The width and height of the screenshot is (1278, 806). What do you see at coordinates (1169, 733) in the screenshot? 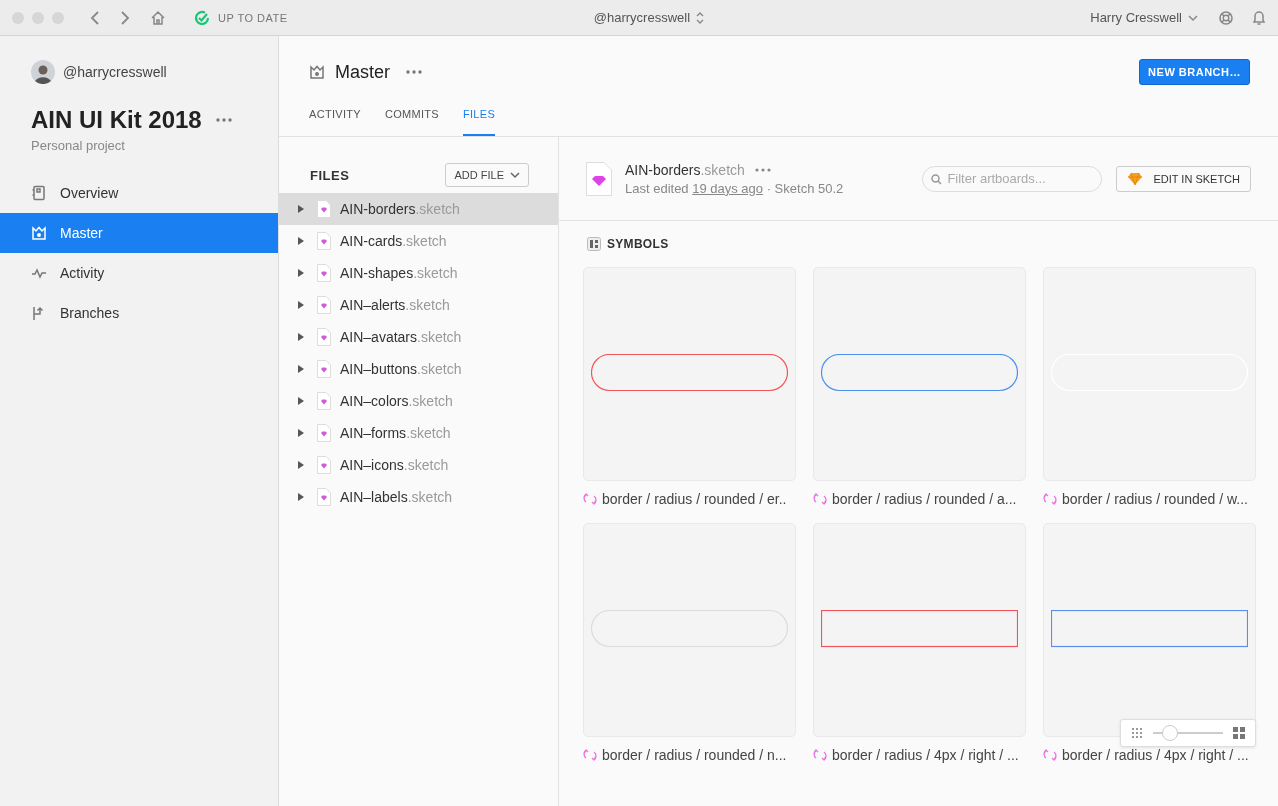
I see `slider-thumb` at bounding box center [1169, 733].